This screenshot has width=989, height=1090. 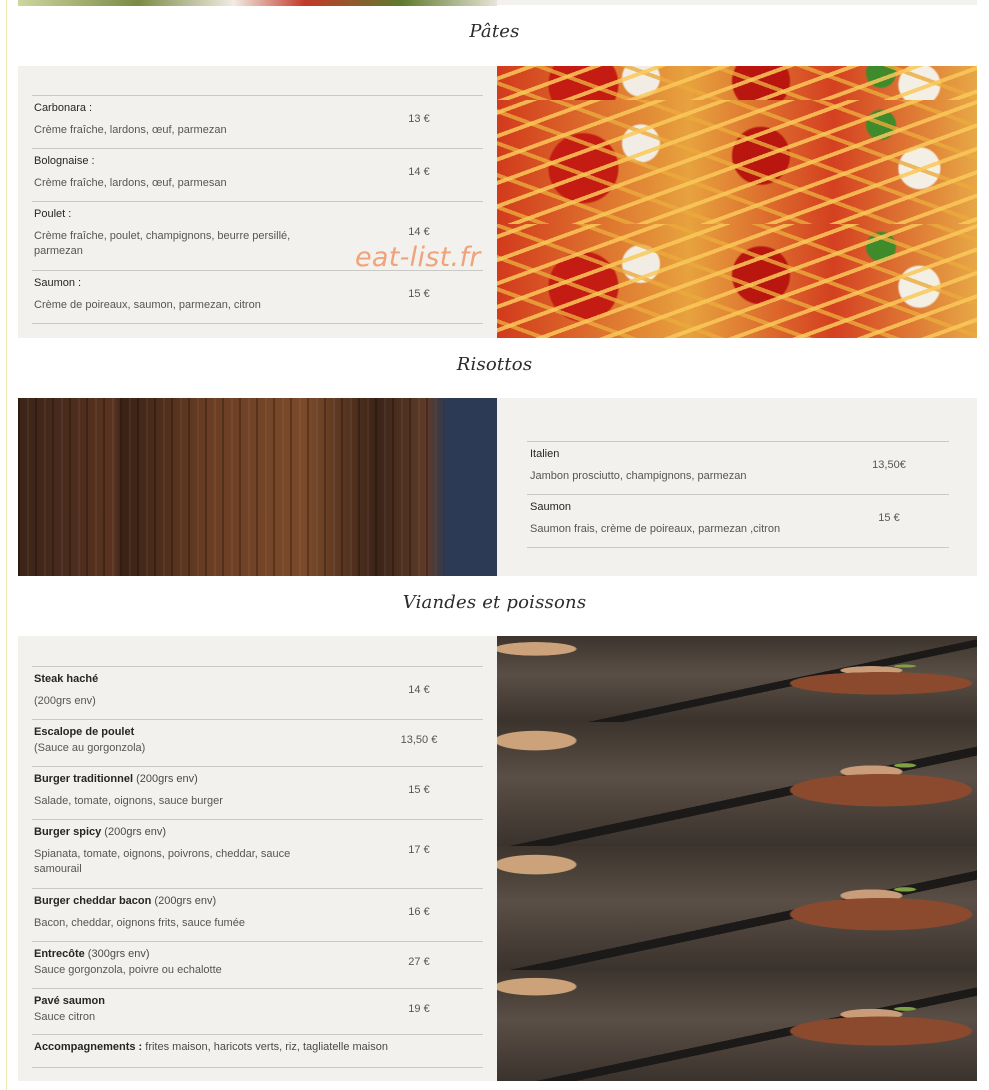 What do you see at coordinates (58, 283) in the screenshot?
I see `menu-item-name: Saumon :` at bounding box center [58, 283].